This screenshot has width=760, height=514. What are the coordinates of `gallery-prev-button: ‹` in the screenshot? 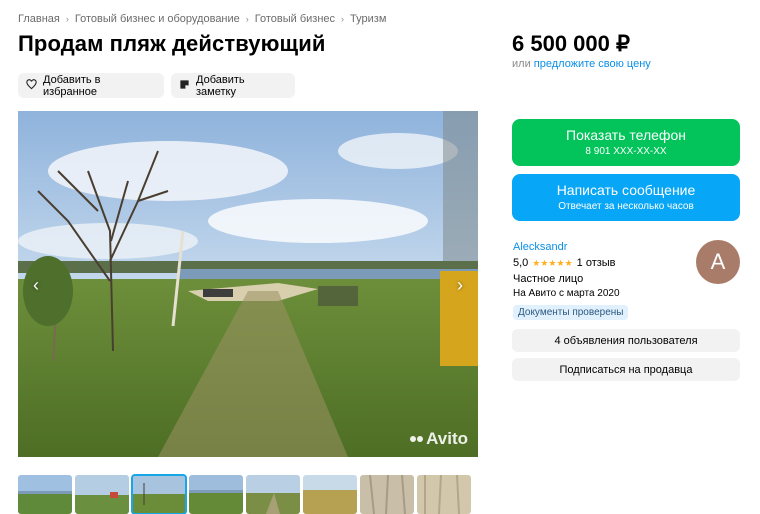 It's located at (36, 285).